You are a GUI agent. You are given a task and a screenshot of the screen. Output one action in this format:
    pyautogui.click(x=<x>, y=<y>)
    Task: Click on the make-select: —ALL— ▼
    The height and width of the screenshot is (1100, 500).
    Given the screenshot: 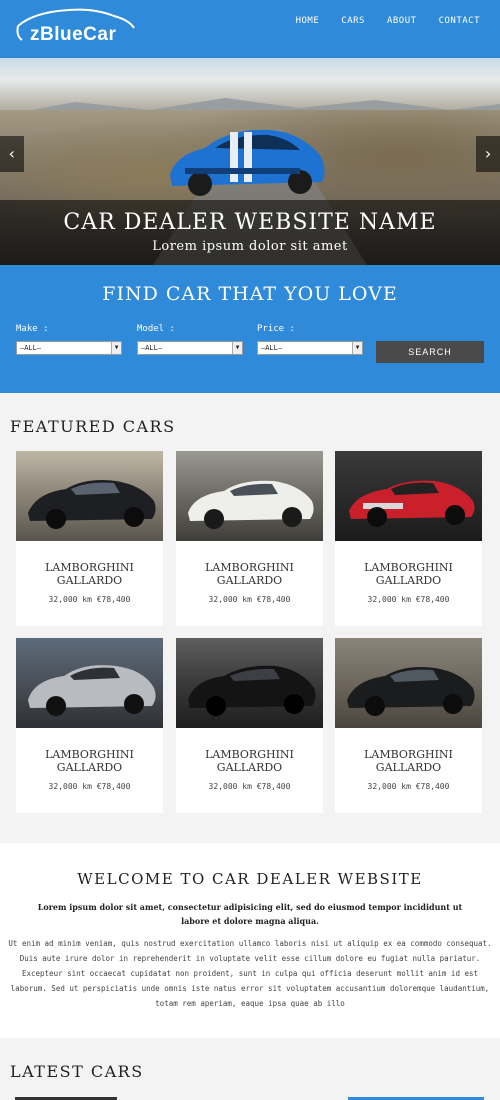 What is the action you would take?
    pyautogui.click(x=69, y=348)
    